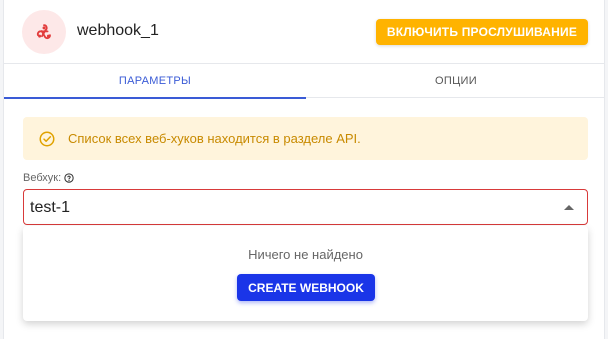 Image resolution: width=608 pixels, height=339 pixels. I want to click on webhook-input, so click(290, 207).